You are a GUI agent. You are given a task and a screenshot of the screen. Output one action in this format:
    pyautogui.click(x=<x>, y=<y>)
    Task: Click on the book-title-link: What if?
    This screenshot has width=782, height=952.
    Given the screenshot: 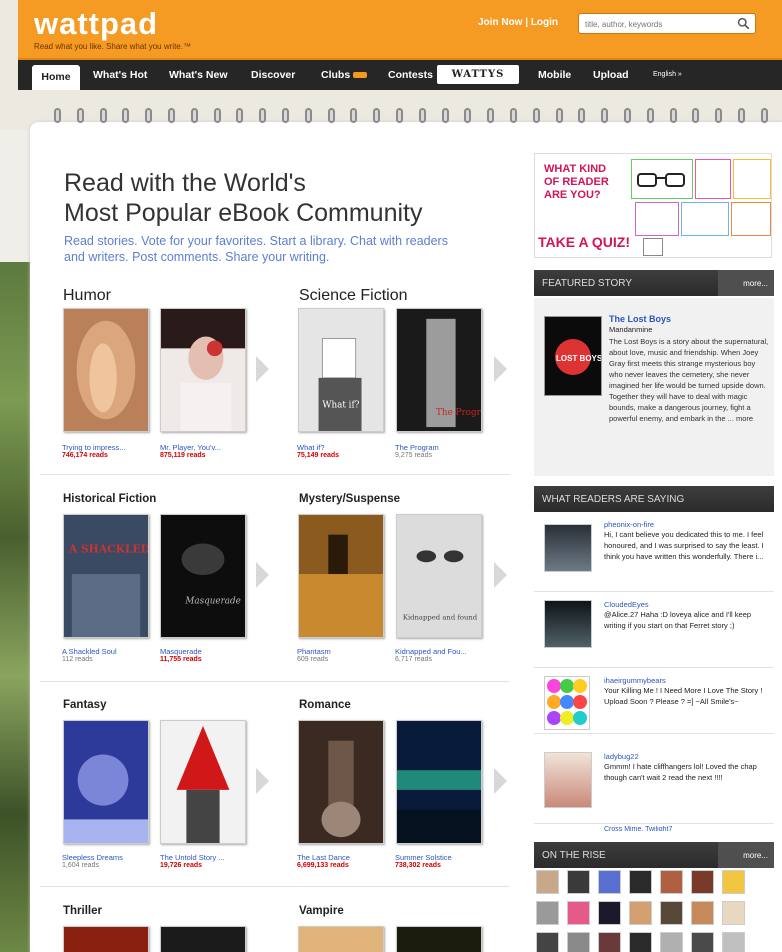 What is the action you would take?
    pyautogui.click(x=342, y=447)
    